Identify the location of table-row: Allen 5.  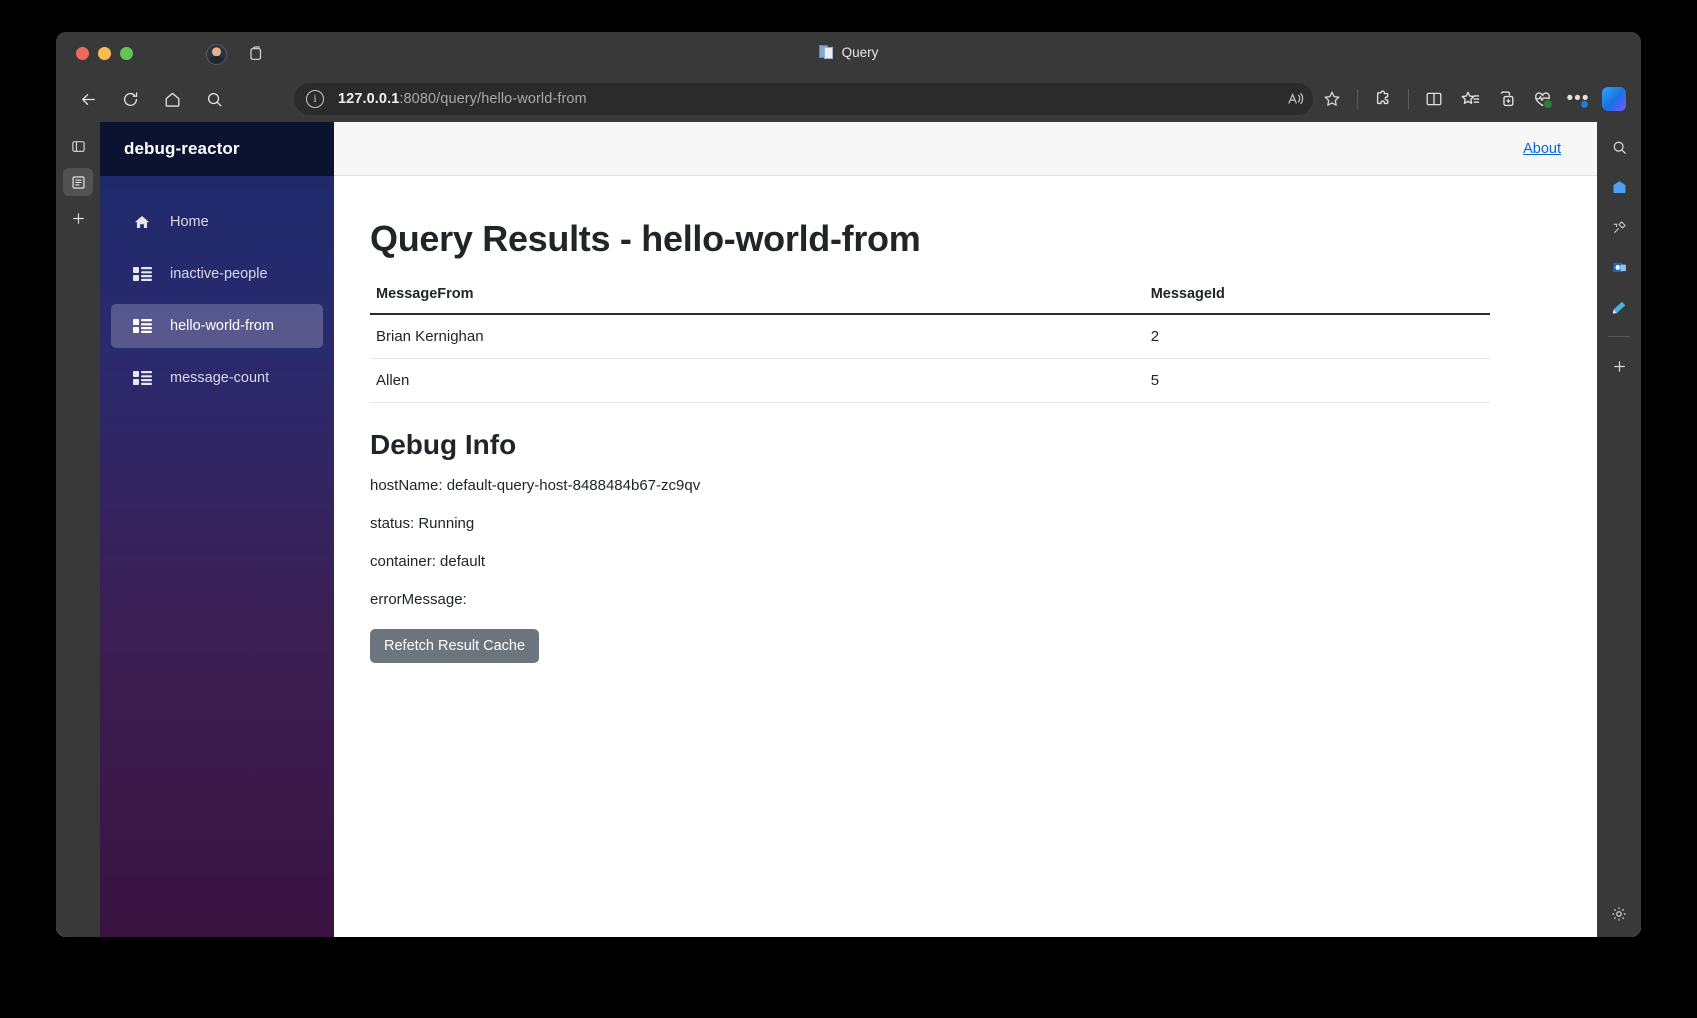
(930, 380).